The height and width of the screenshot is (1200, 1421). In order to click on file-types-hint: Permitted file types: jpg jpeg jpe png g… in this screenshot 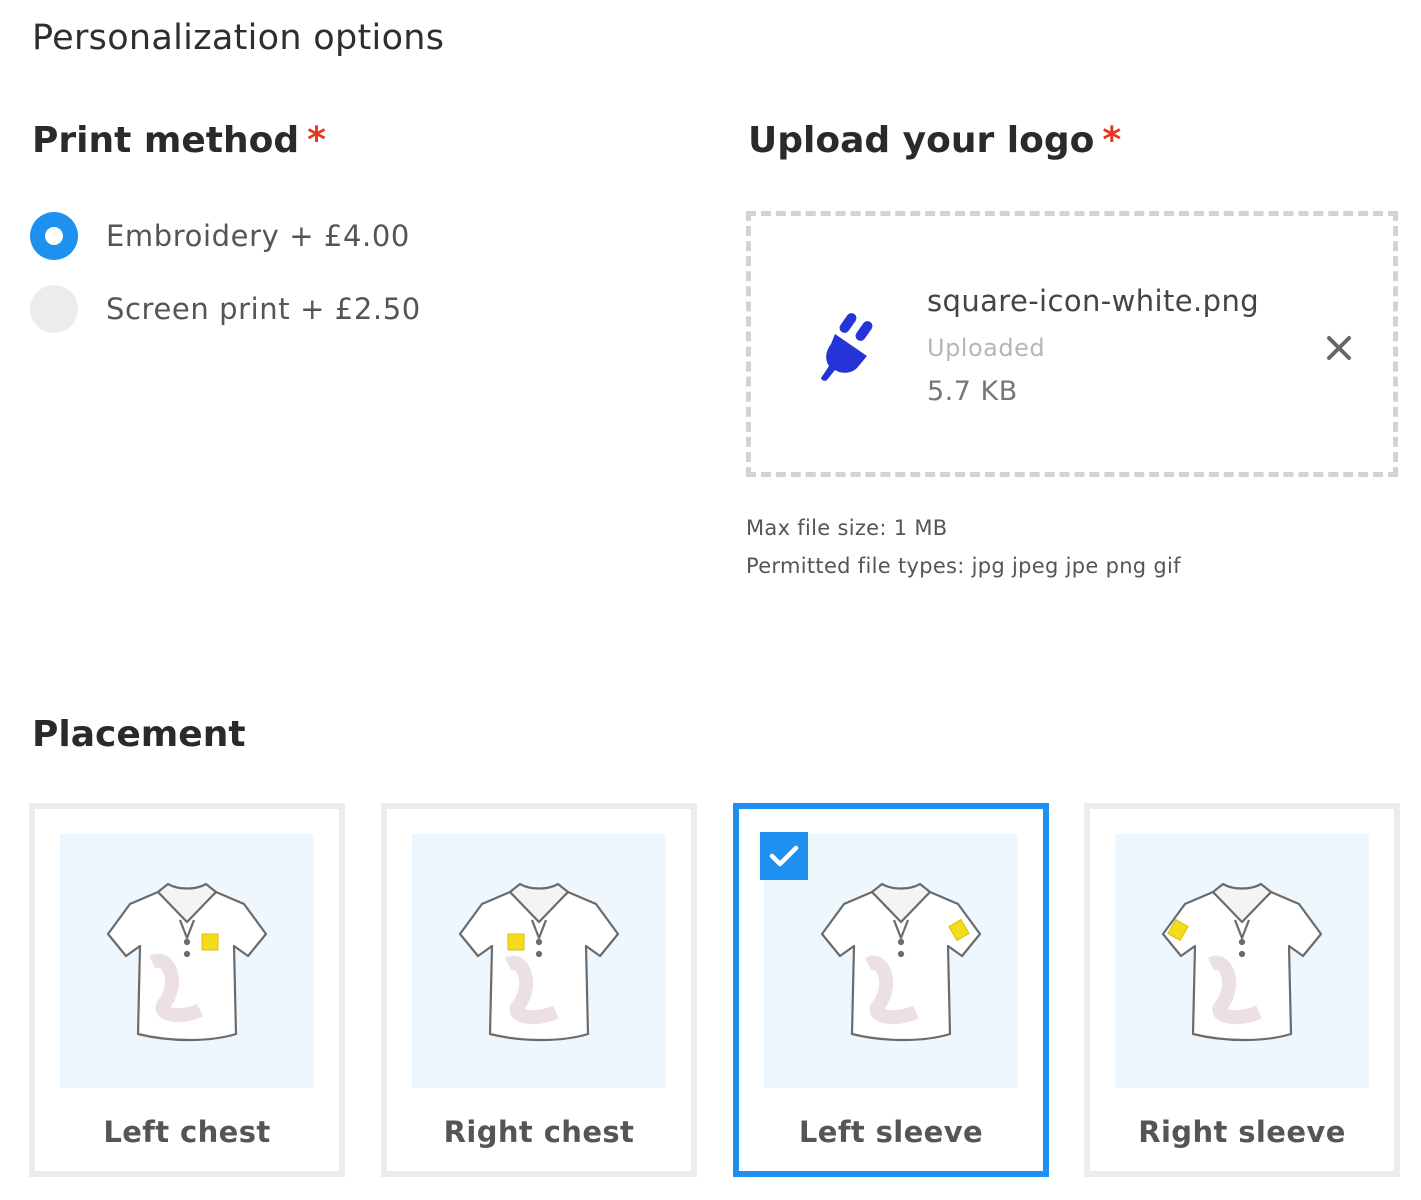, I will do `click(963, 566)`.